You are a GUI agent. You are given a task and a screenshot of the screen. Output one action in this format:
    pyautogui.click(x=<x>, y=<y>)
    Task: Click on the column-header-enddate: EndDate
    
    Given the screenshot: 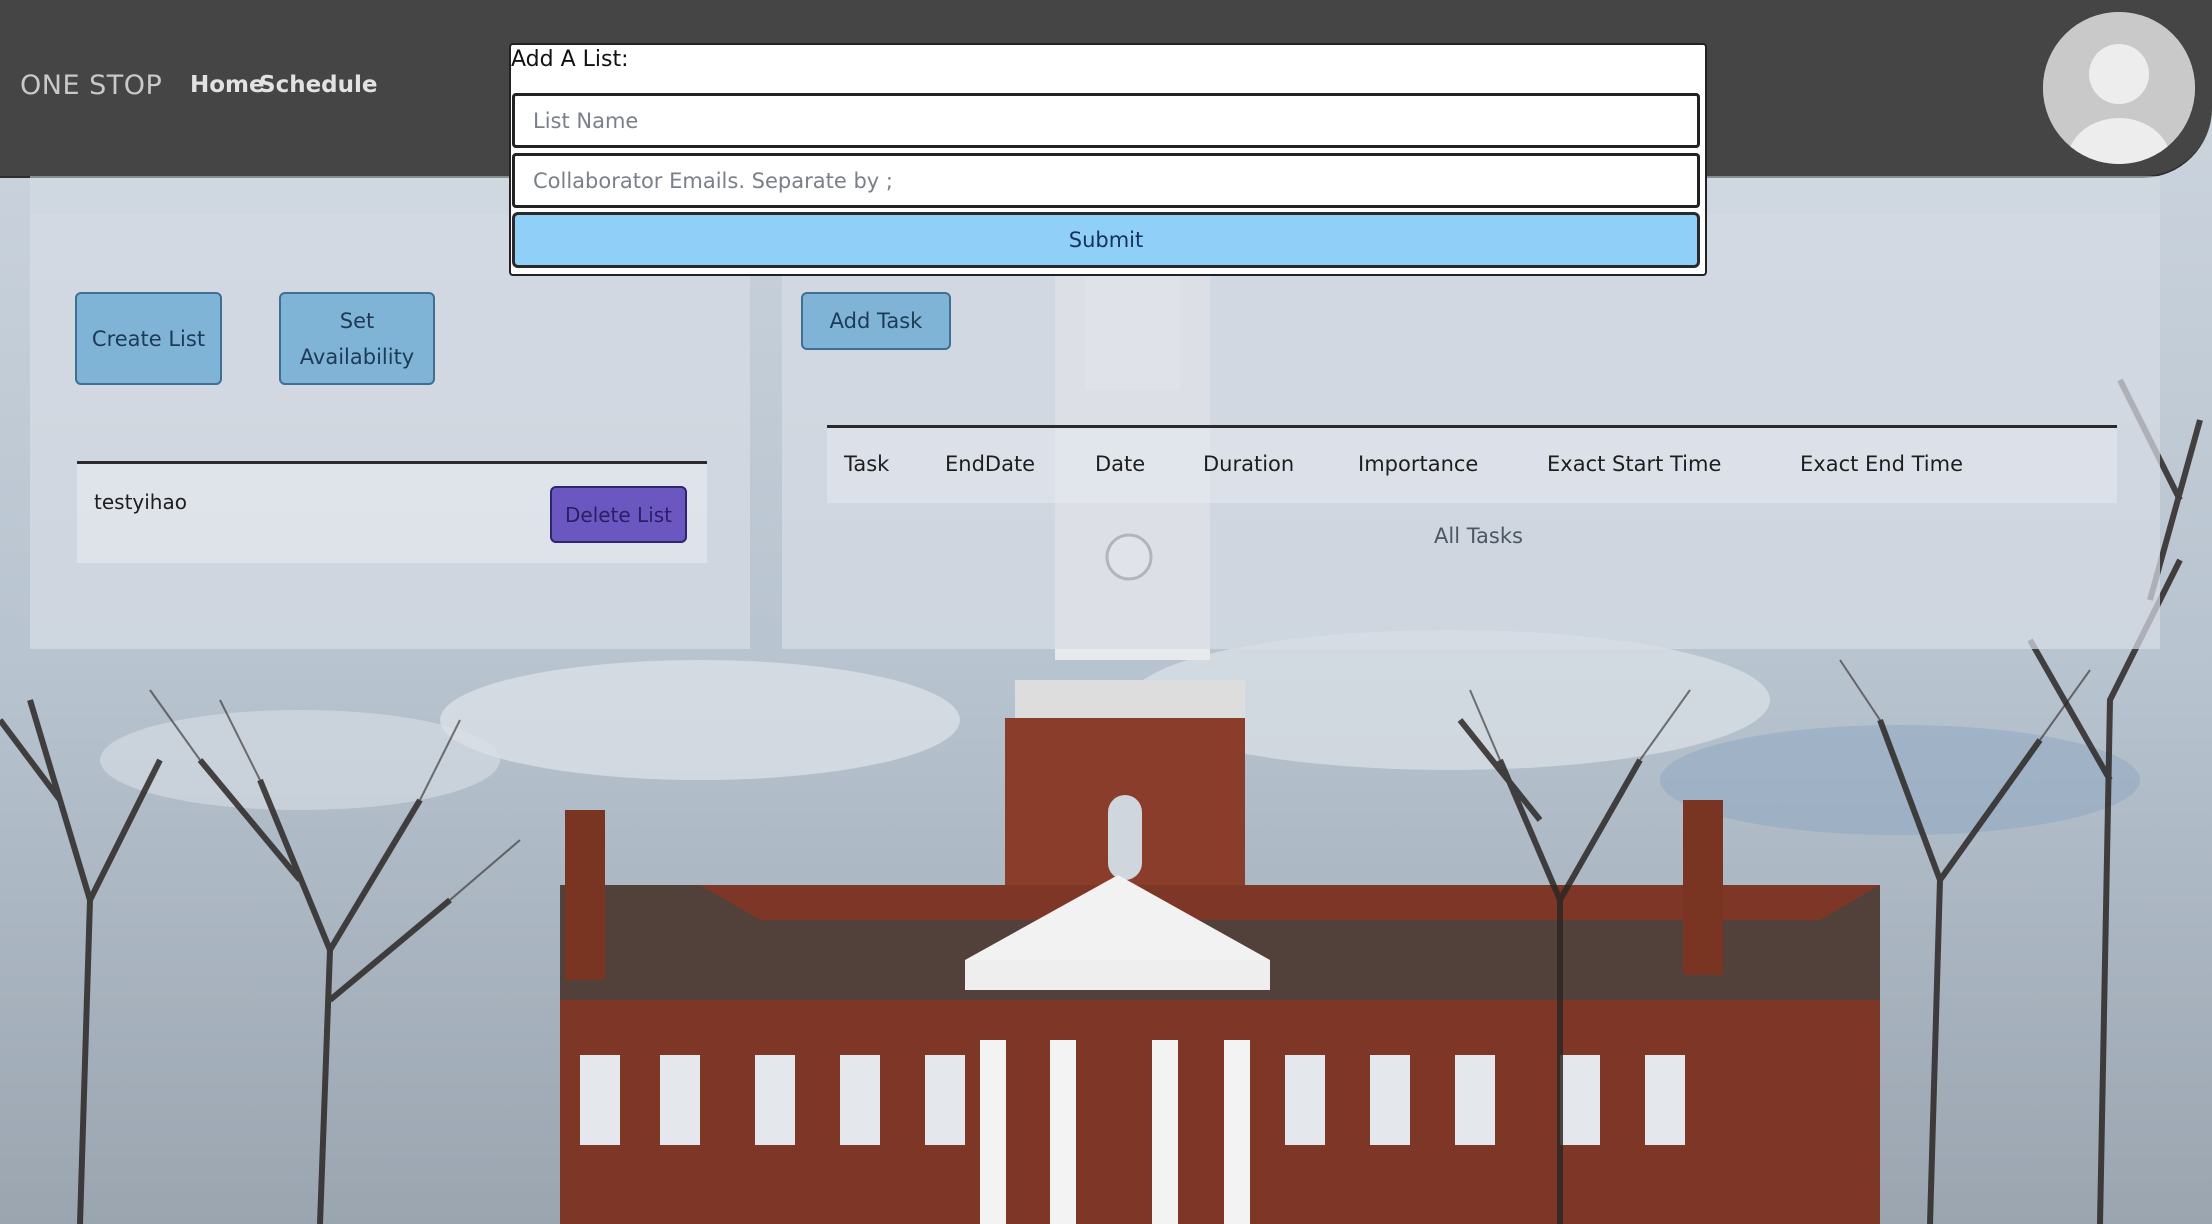 What is the action you would take?
    pyautogui.click(x=990, y=464)
    